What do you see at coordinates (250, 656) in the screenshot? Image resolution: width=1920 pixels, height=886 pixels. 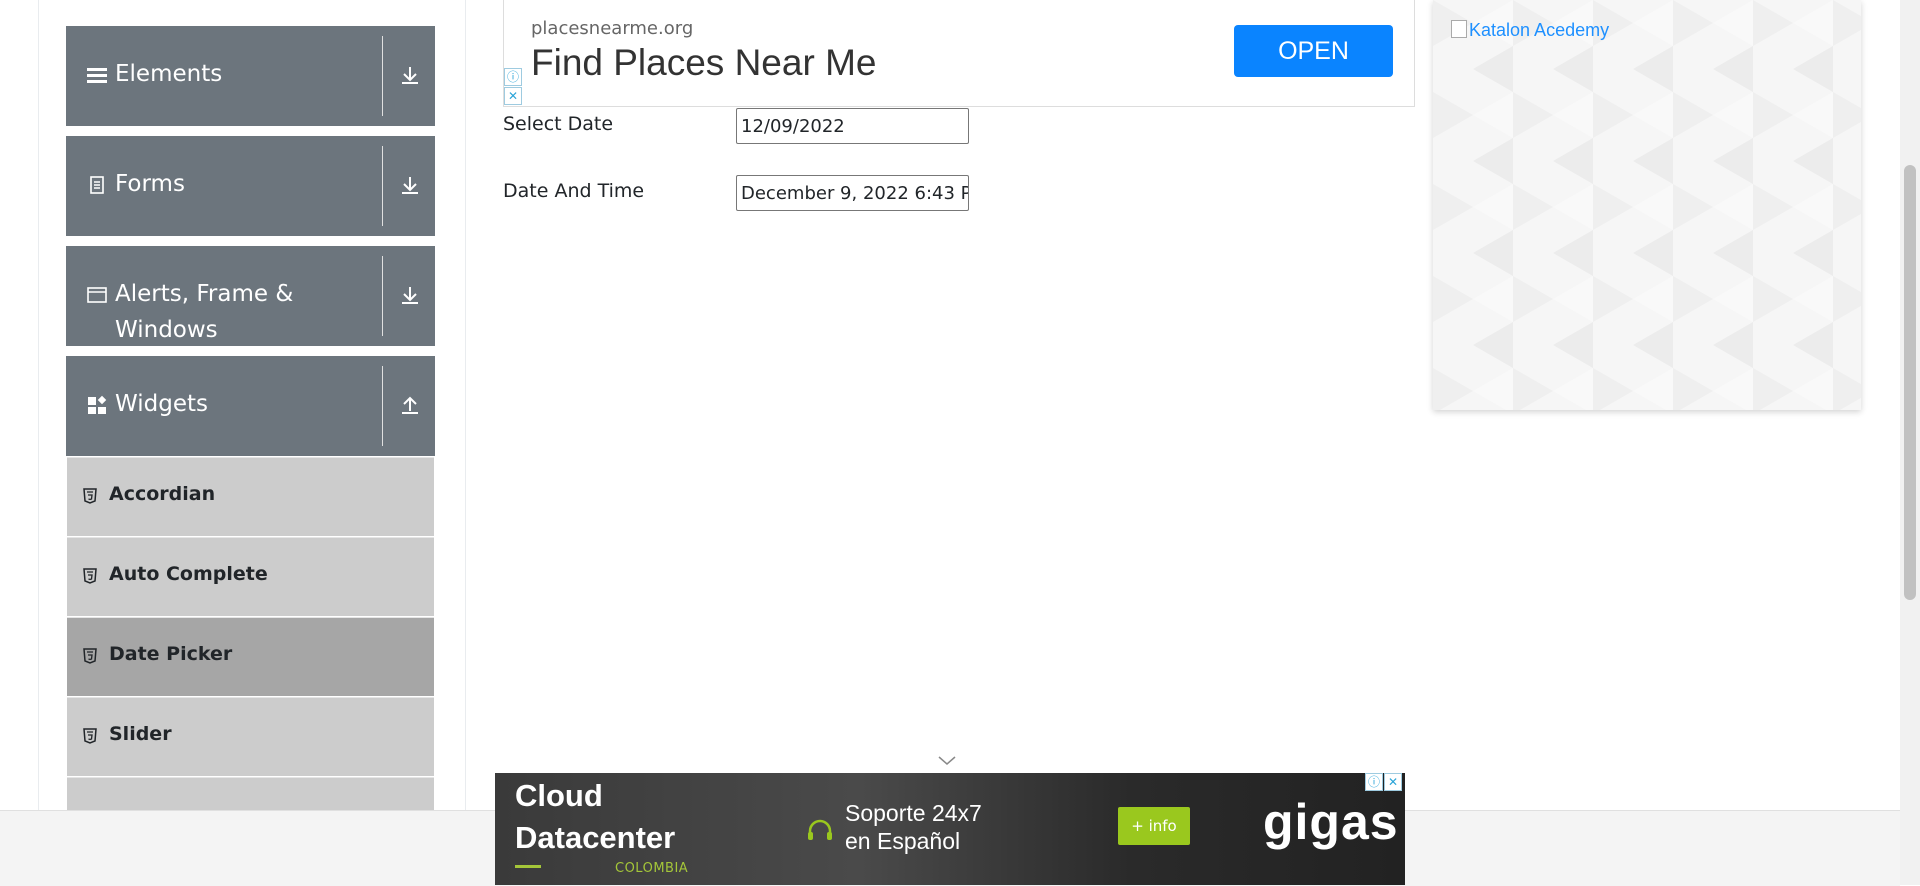 I see `menu-item-date-picker: Date Picker` at bounding box center [250, 656].